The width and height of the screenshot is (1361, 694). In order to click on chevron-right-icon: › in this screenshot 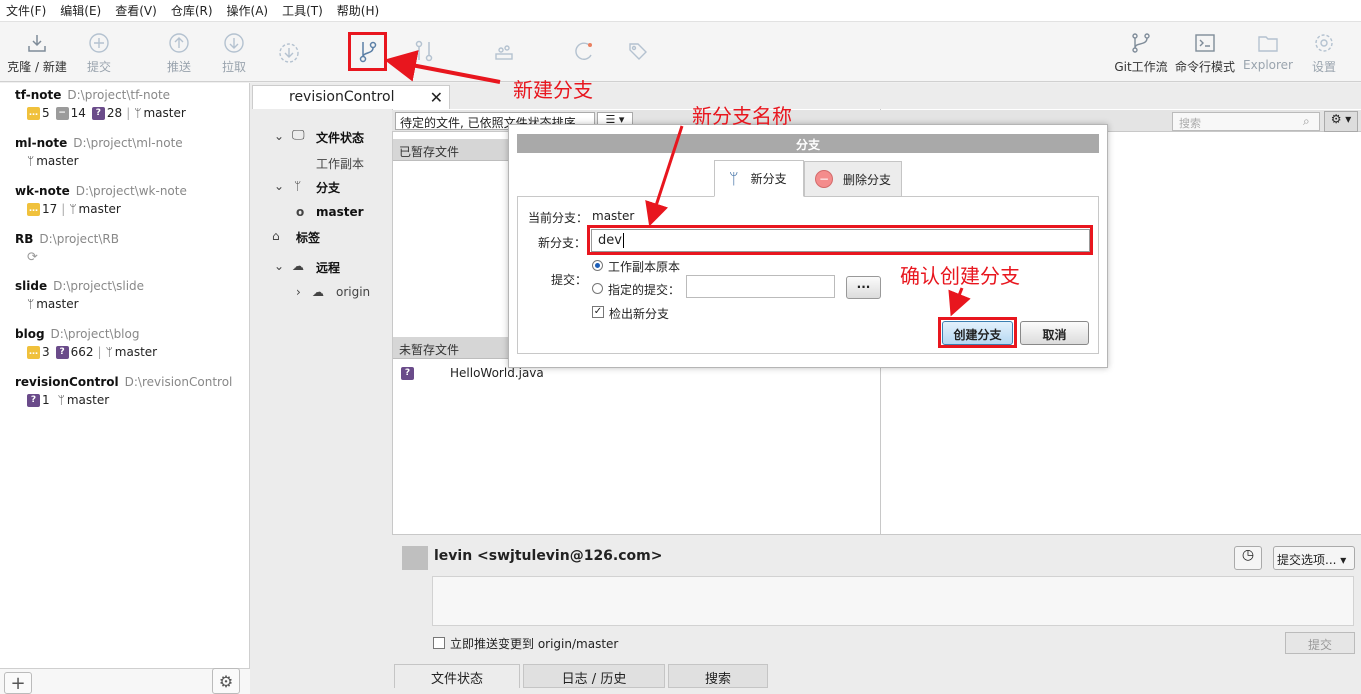, I will do `click(298, 292)`.